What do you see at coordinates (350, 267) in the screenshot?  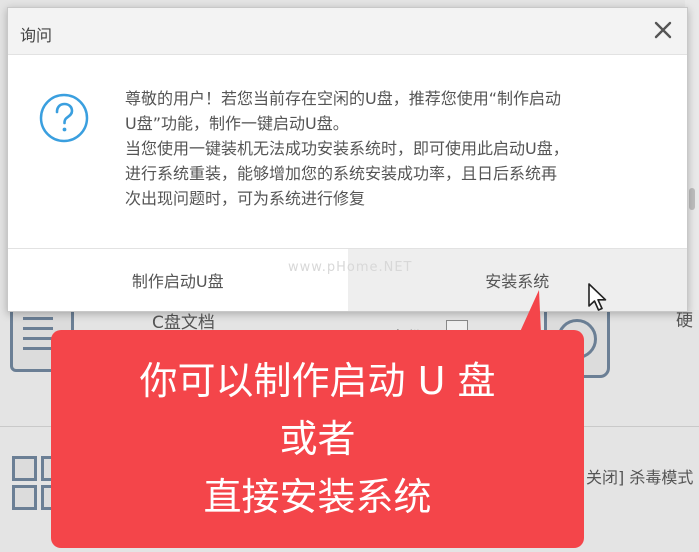 I see `watermark: www.pHome.NET` at bounding box center [350, 267].